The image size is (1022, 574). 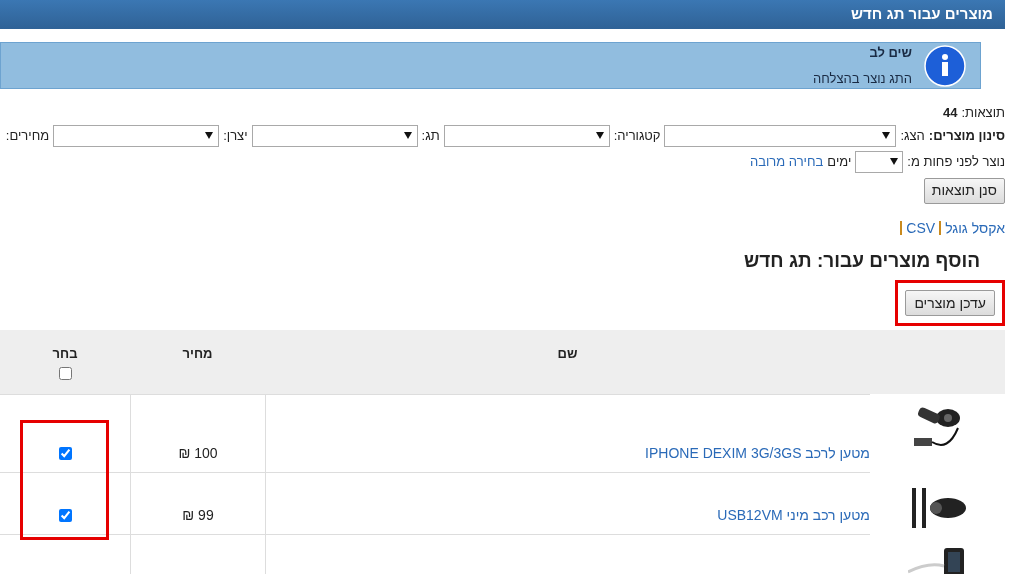 What do you see at coordinates (945, 65) in the screenshot?
I see `info-icon` at bounding box center [945, 65].